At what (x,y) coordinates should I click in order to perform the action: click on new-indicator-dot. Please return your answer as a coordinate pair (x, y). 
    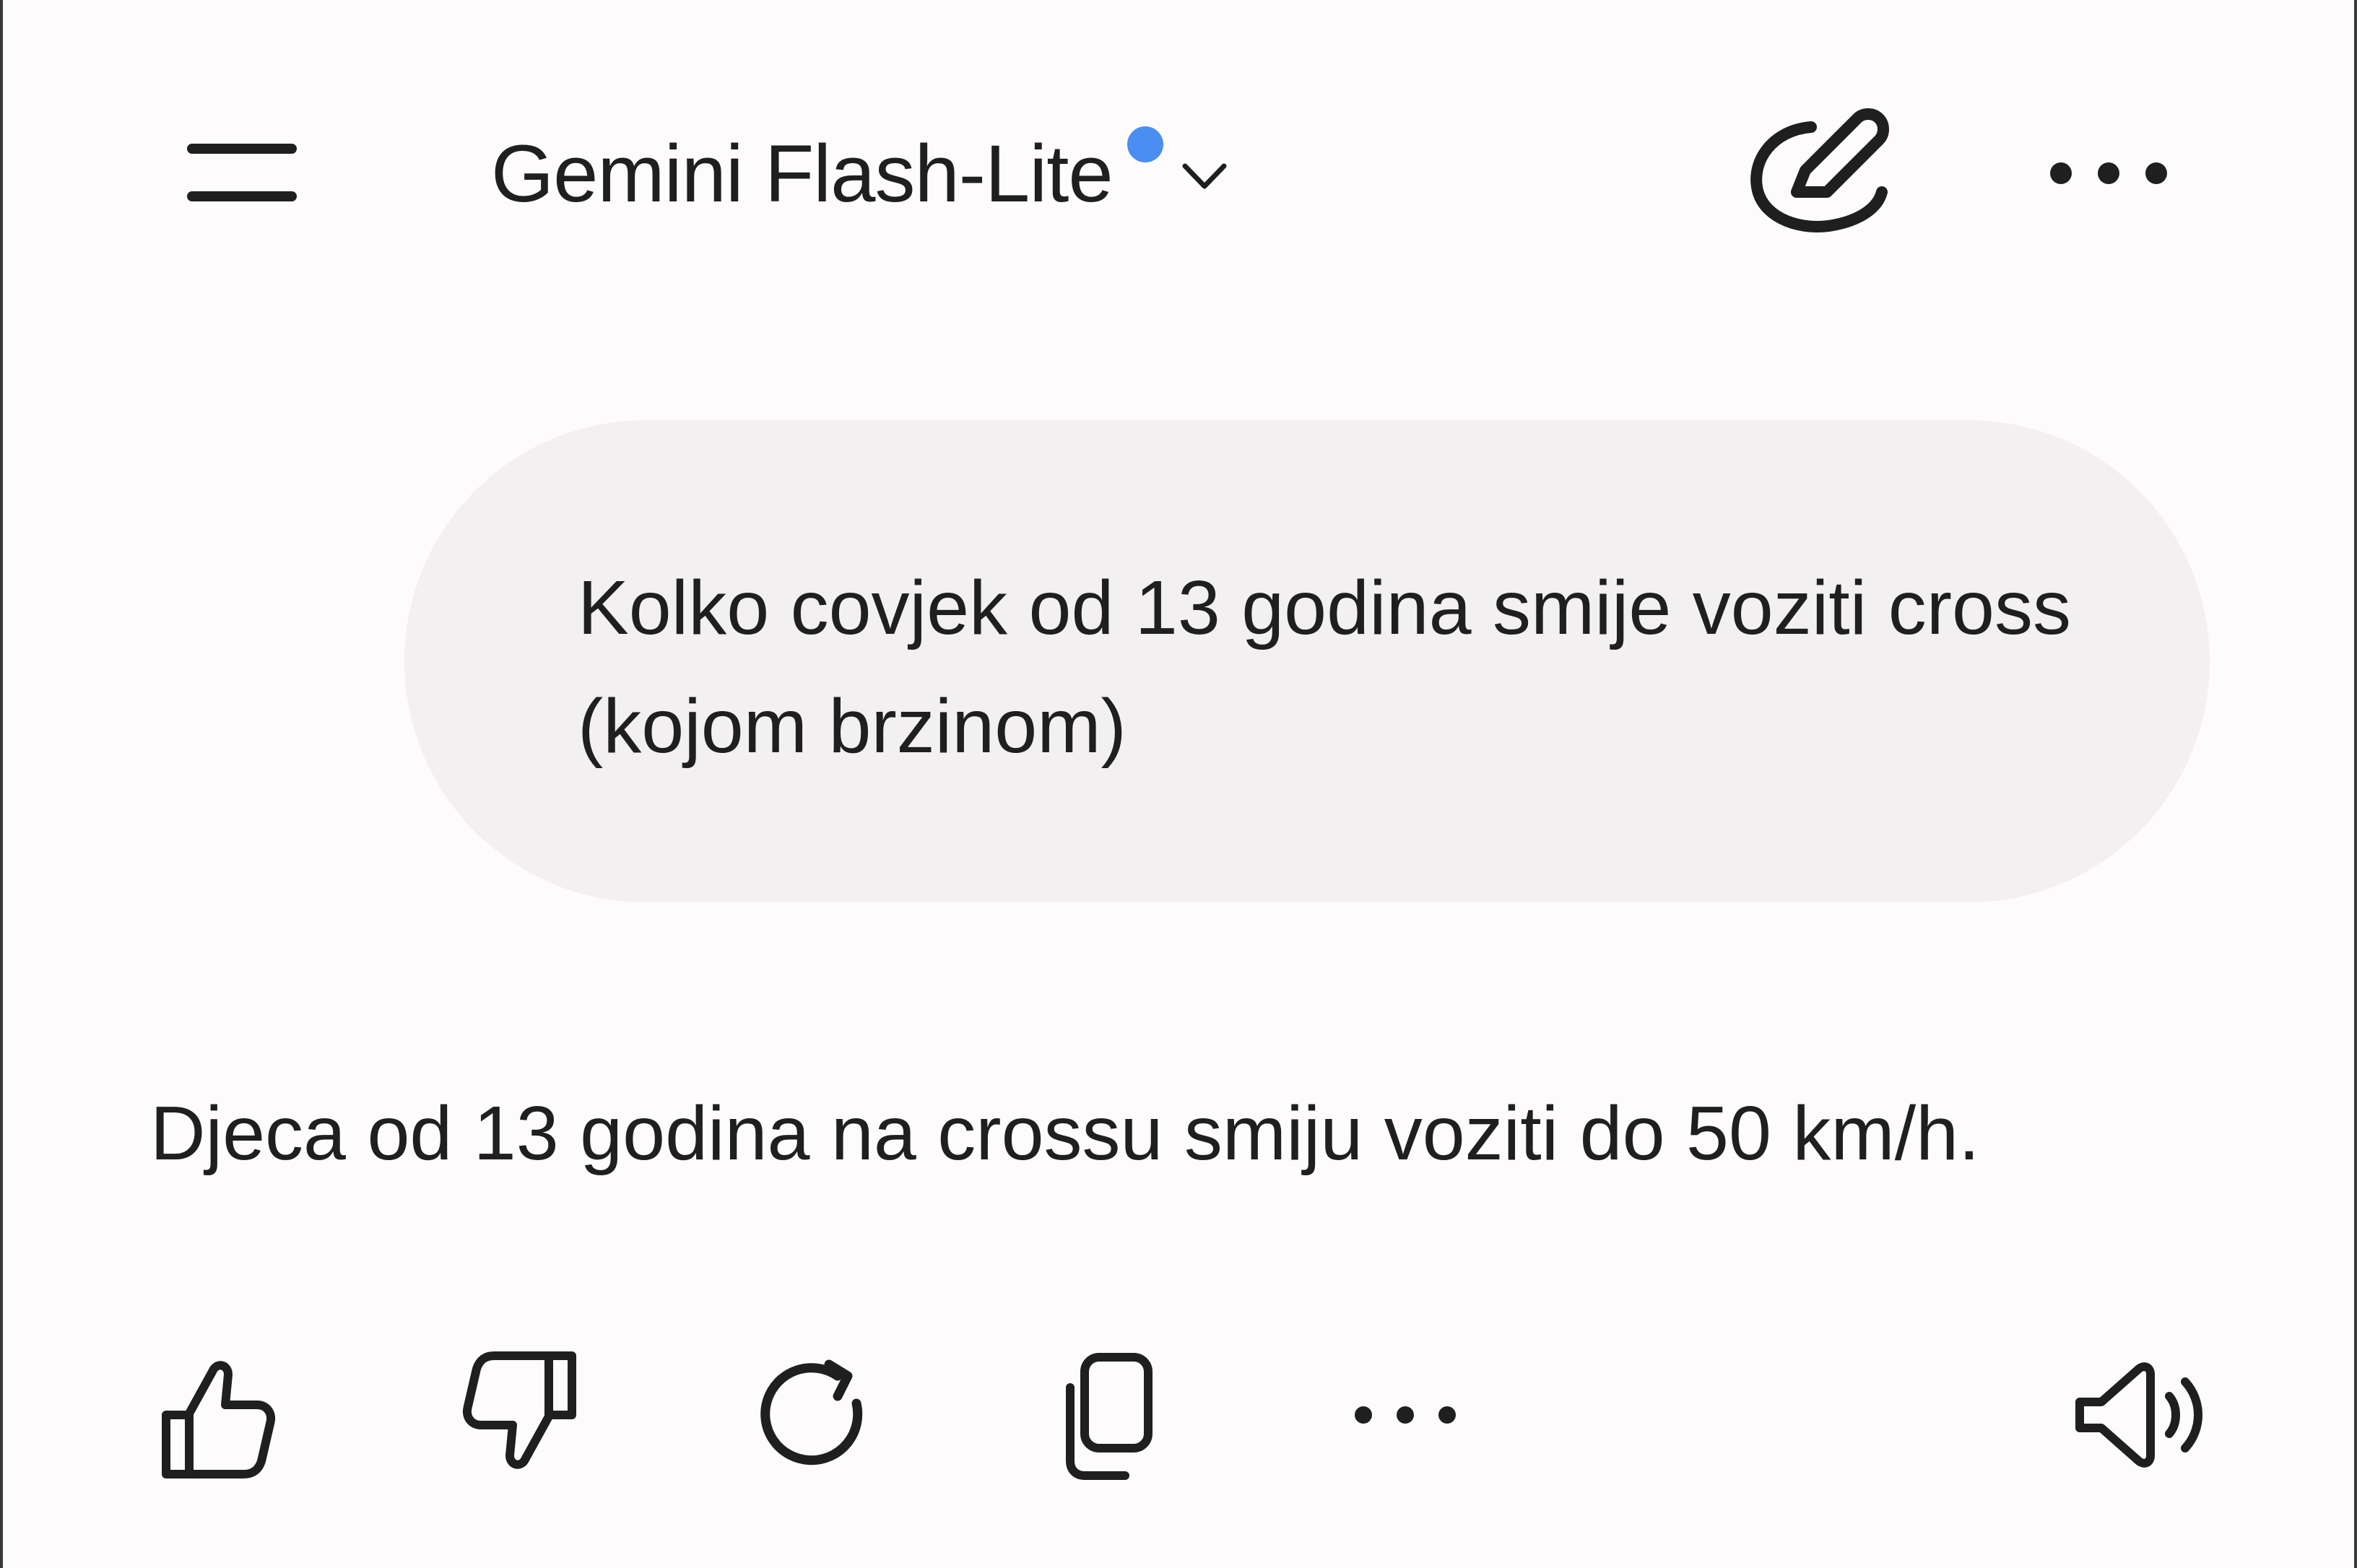
    Looking at the image, I should click on (1145, 144).